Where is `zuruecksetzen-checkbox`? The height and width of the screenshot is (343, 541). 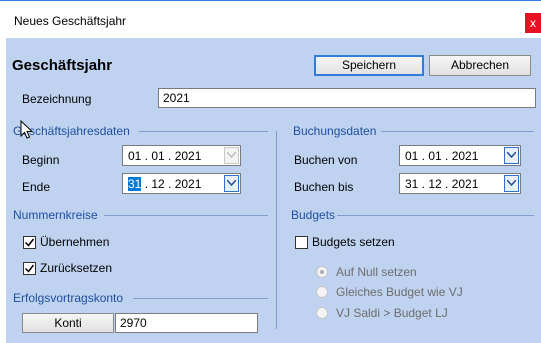
zuruecksetzen-checkbox is located at coordinates (29, 268).